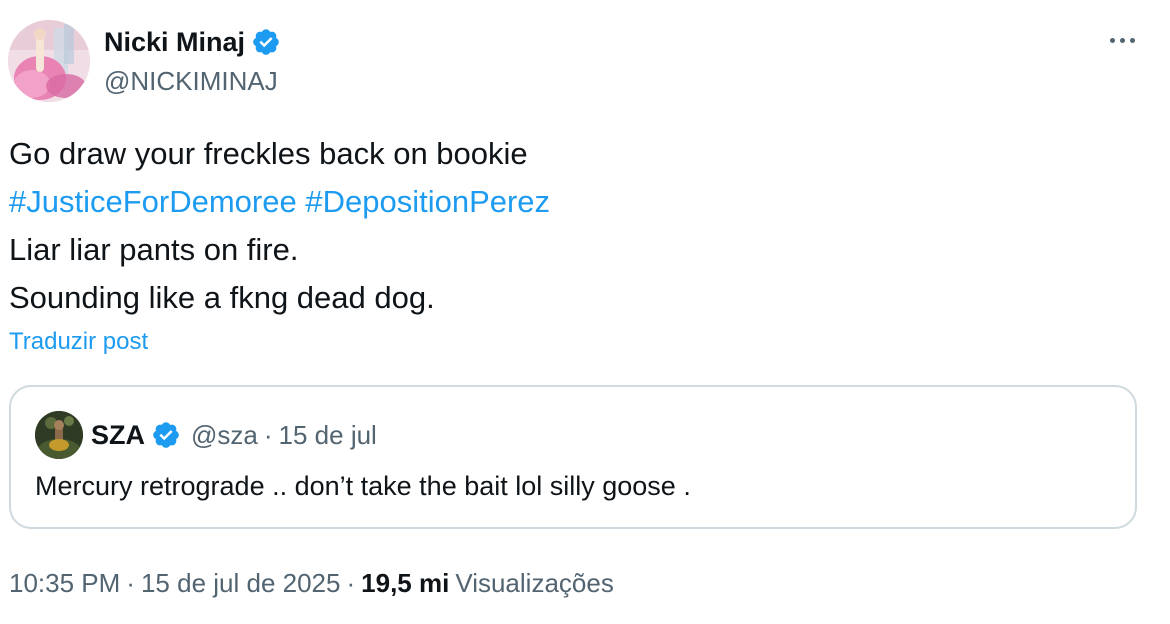 The image size is (1170, 624). I want to click on quoted-post-date: 15 de jul, so click(328, 435).